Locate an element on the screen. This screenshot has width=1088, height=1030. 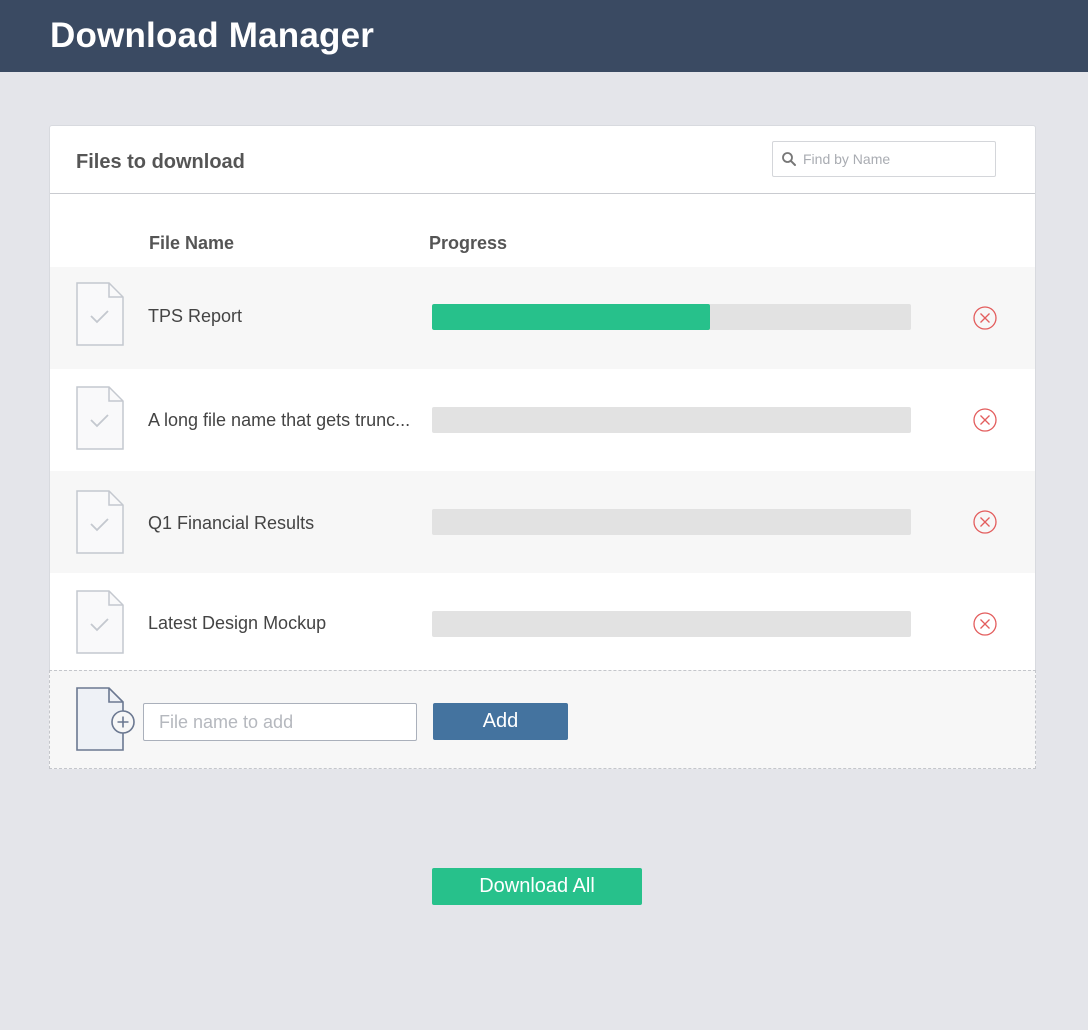
download-all-button: Download All is located at coordinates (537, 886).